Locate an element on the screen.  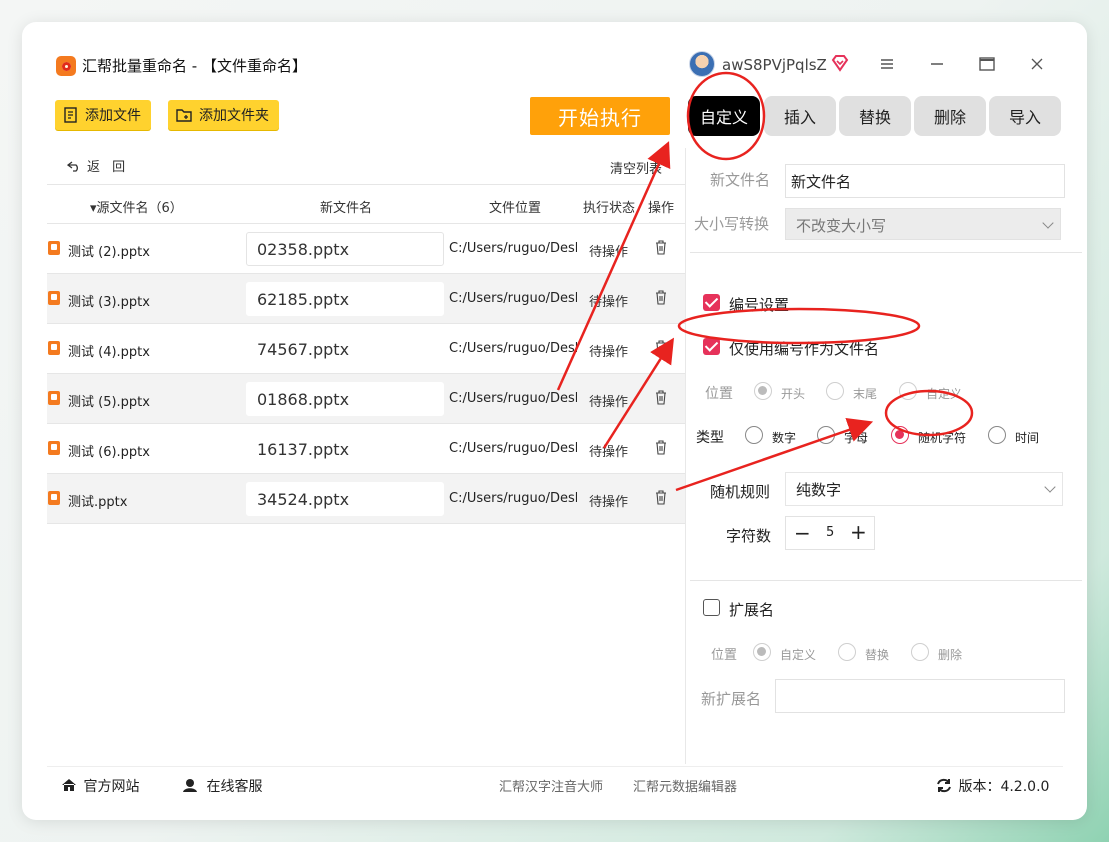
tab-insert: 插入 is located at coordinates (800, 116).